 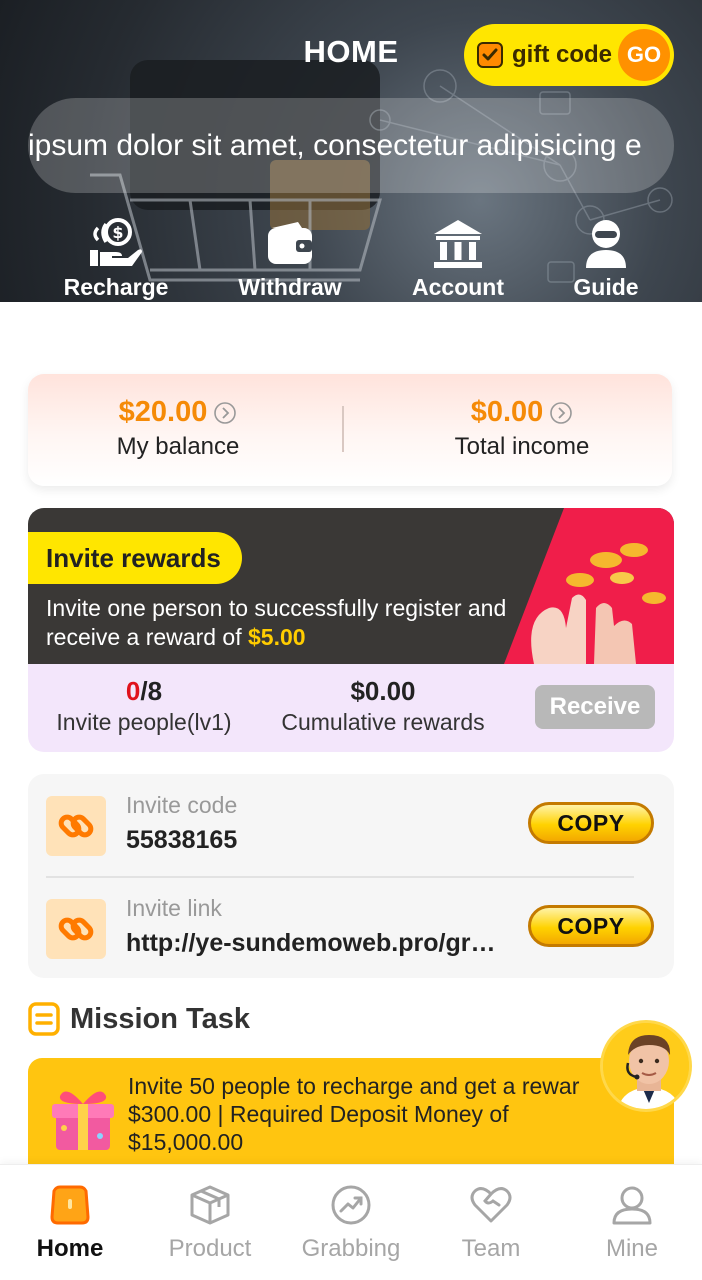 I want to click on mission-task-heading: Mission Task, so click(x=139, y=1019).